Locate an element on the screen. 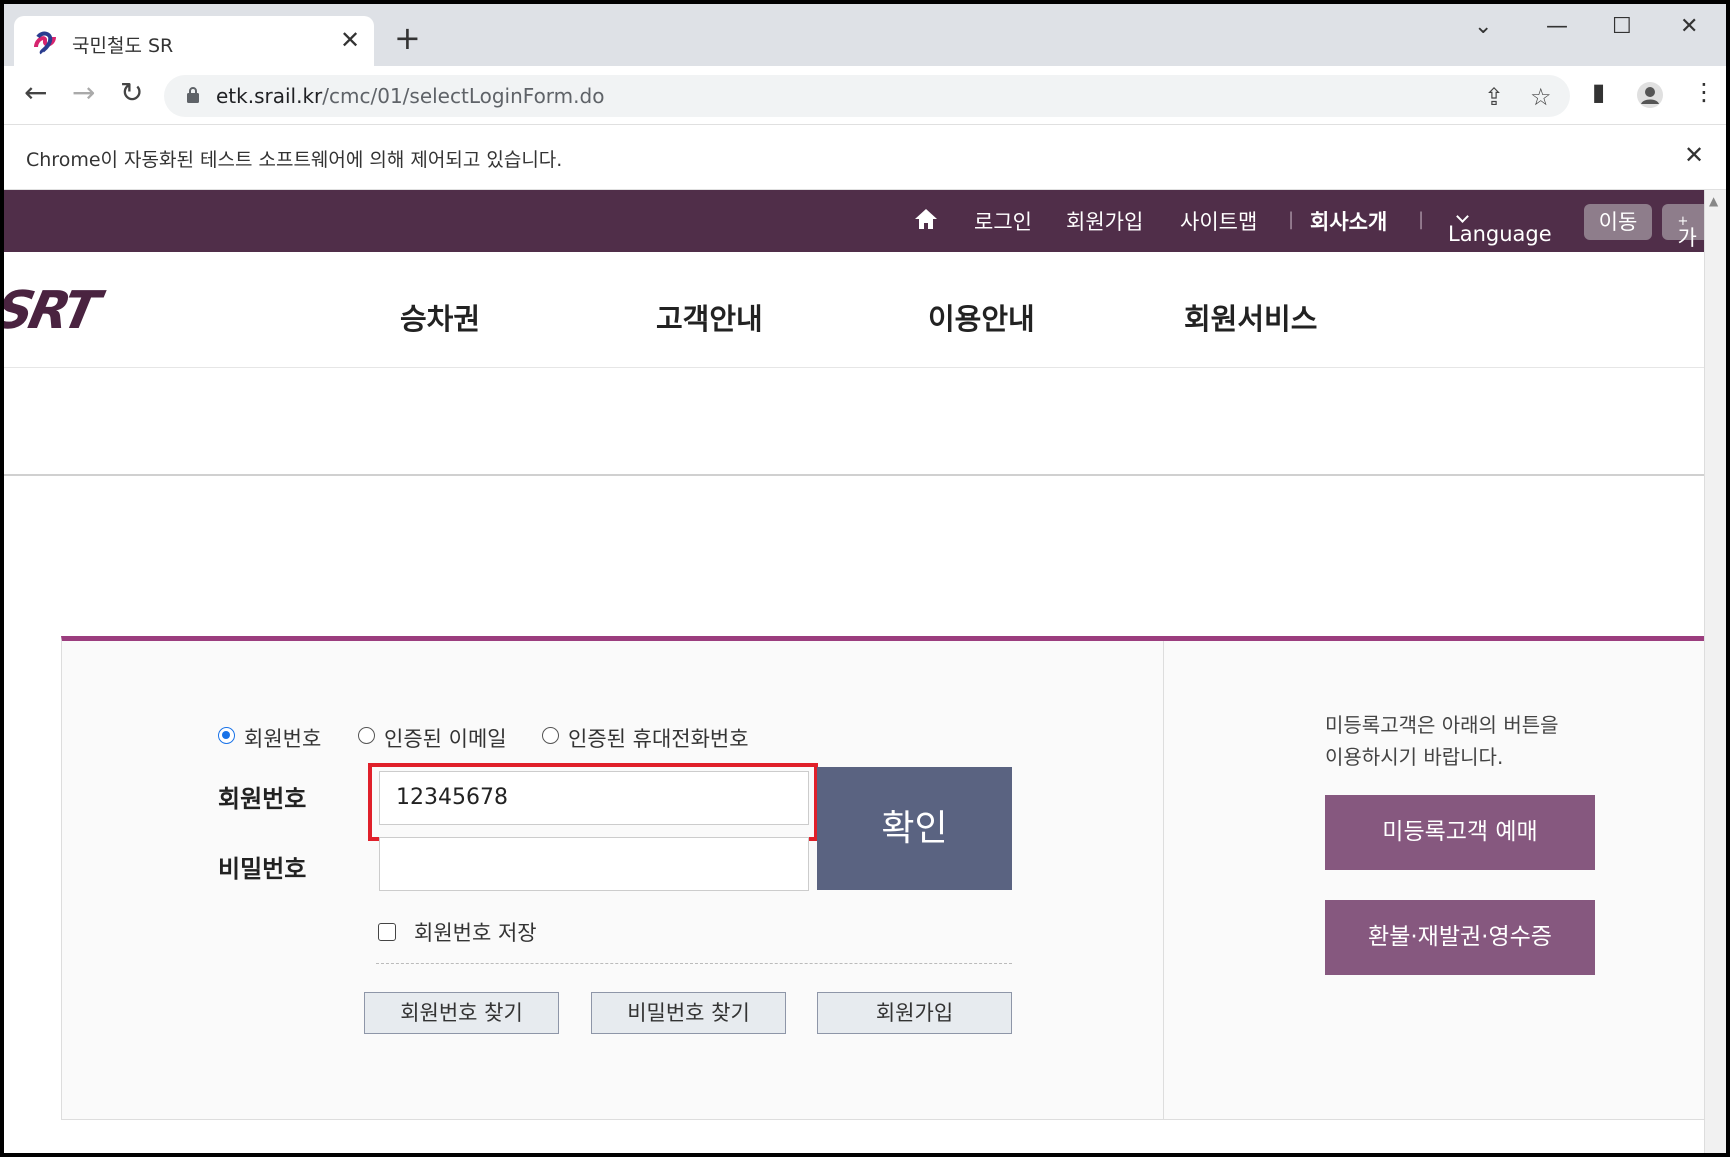 This screenshot has height=1157, width=1730. share-icon: ⇪ is located at coordinates (1494, 97).